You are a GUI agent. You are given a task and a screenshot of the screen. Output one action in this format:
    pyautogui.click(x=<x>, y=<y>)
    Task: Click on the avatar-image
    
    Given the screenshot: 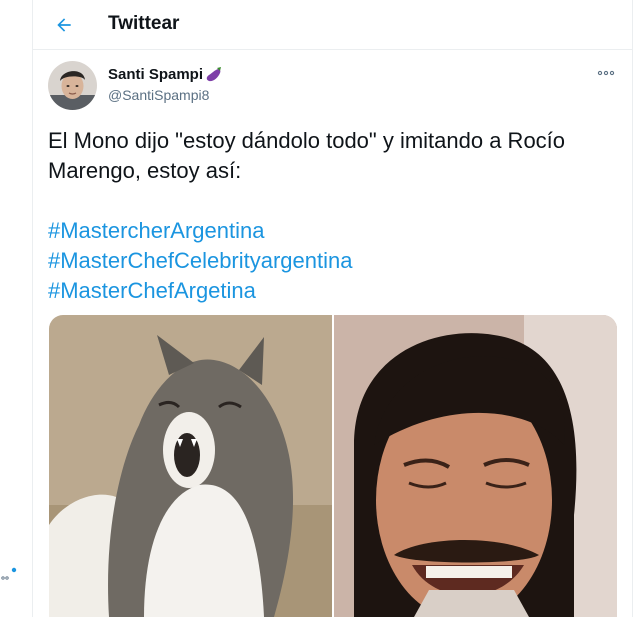 What is the action you would take?
    pyautogui.click(x=72, y=85)
    